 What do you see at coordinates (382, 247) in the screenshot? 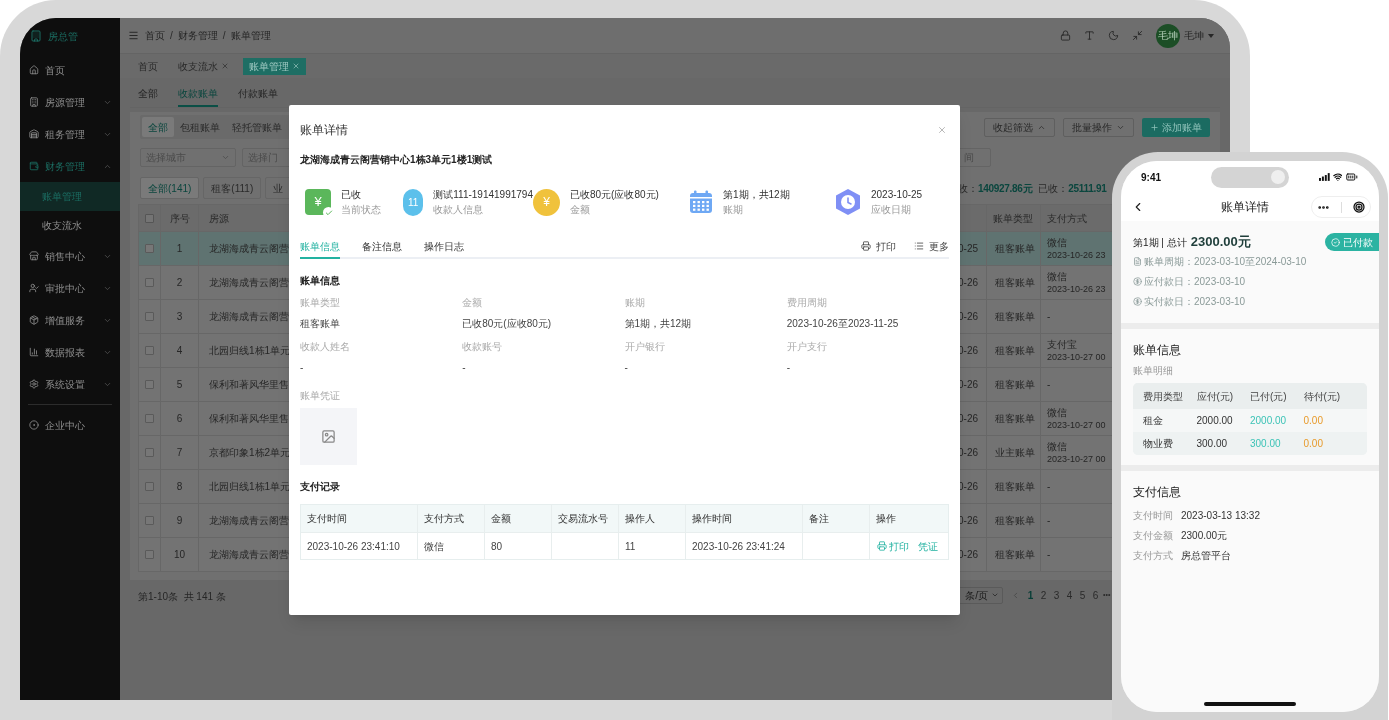
I see `detail-tab: 备注信息` at bounding box center [382, 247].